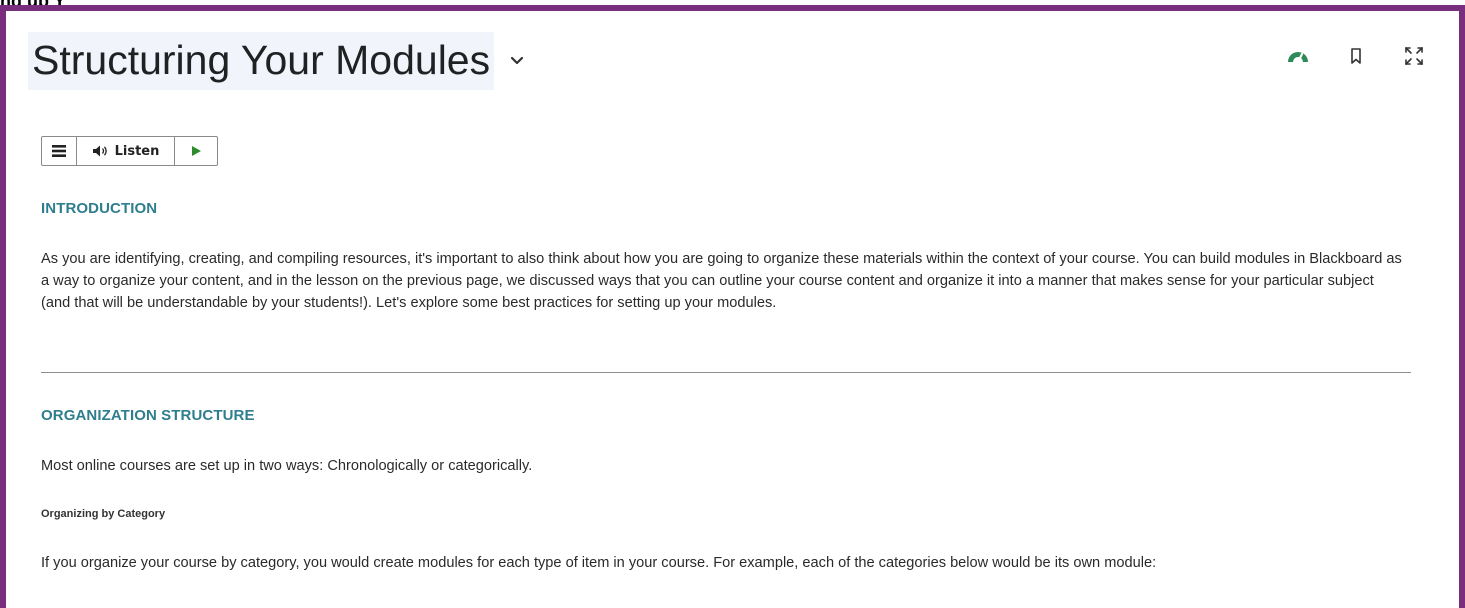 Image resolution: width=1465 pixels, height=608 pixels. Describe the element at coordinates (137, 151) in the screenshot. I see `listen-label: Listen` at that location.